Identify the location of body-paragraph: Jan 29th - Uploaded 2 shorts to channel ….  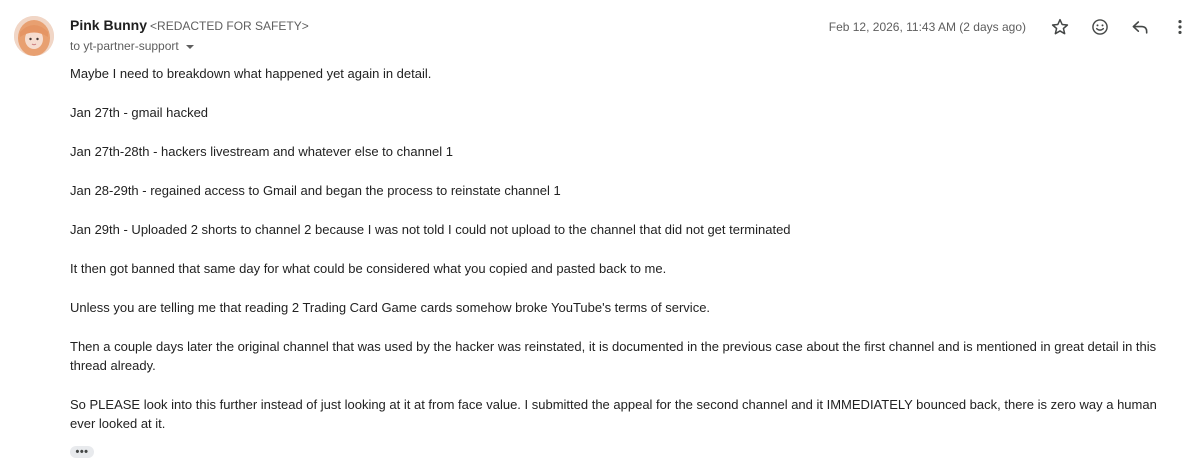
(430, 229).